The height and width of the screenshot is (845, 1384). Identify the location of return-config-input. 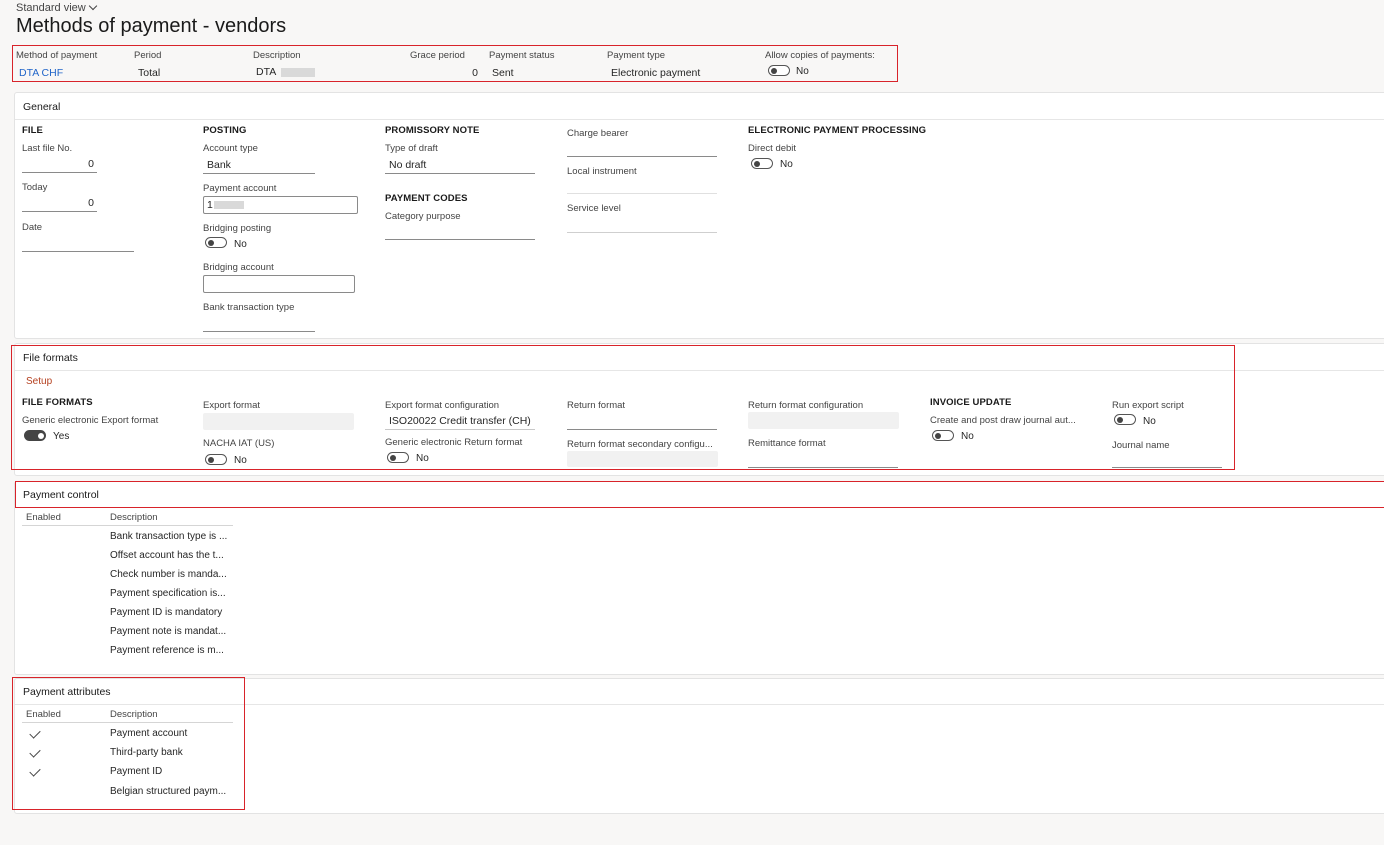
(823, 420).